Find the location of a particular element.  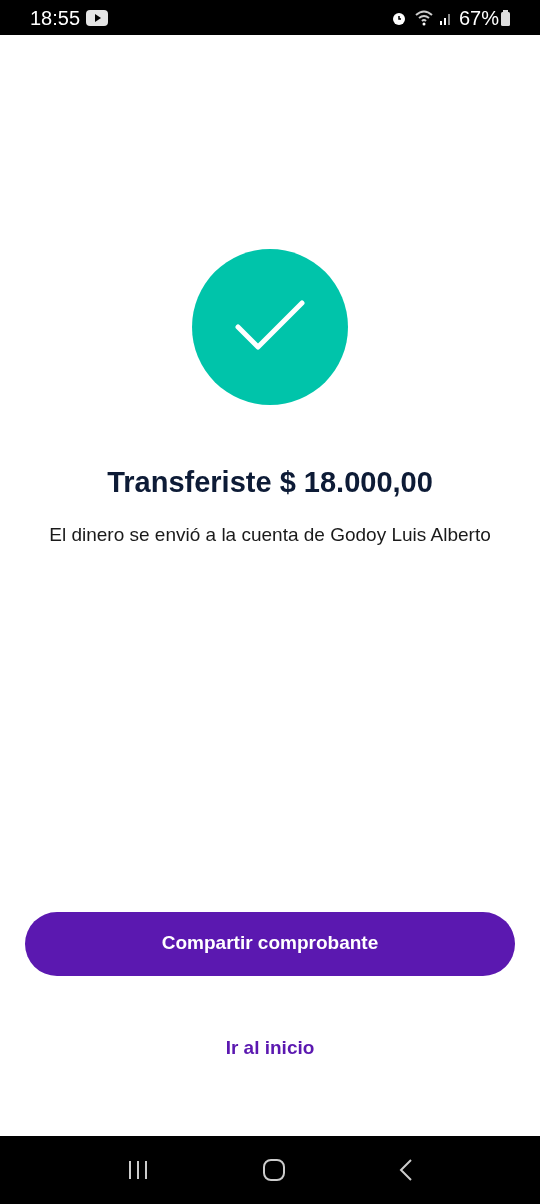

share-receipt-button: Compartir comprobante is located at coordinates (270, 943).